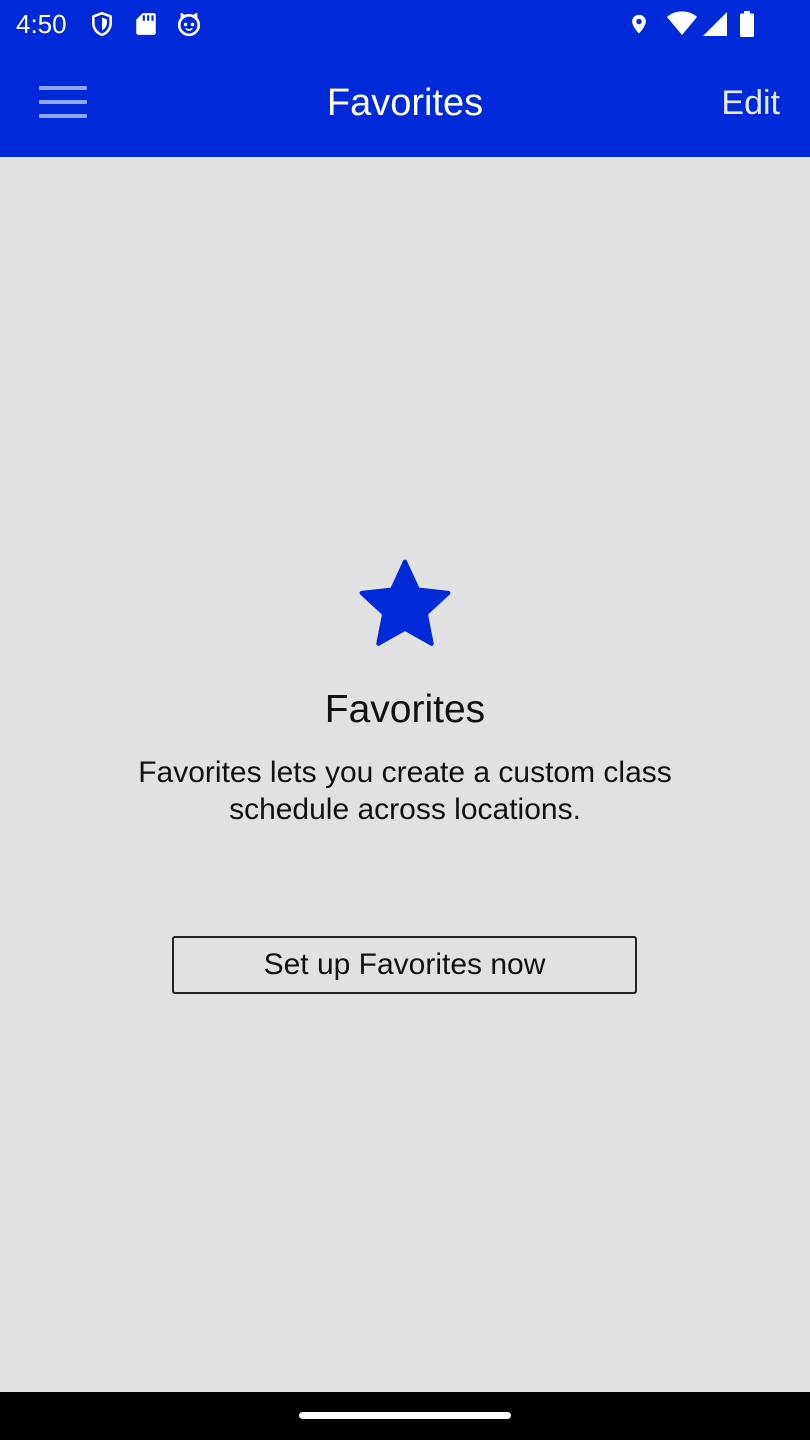  Describe the element at coordinates (715, 24) in the screenshot. I see `signal-icon` at that location.